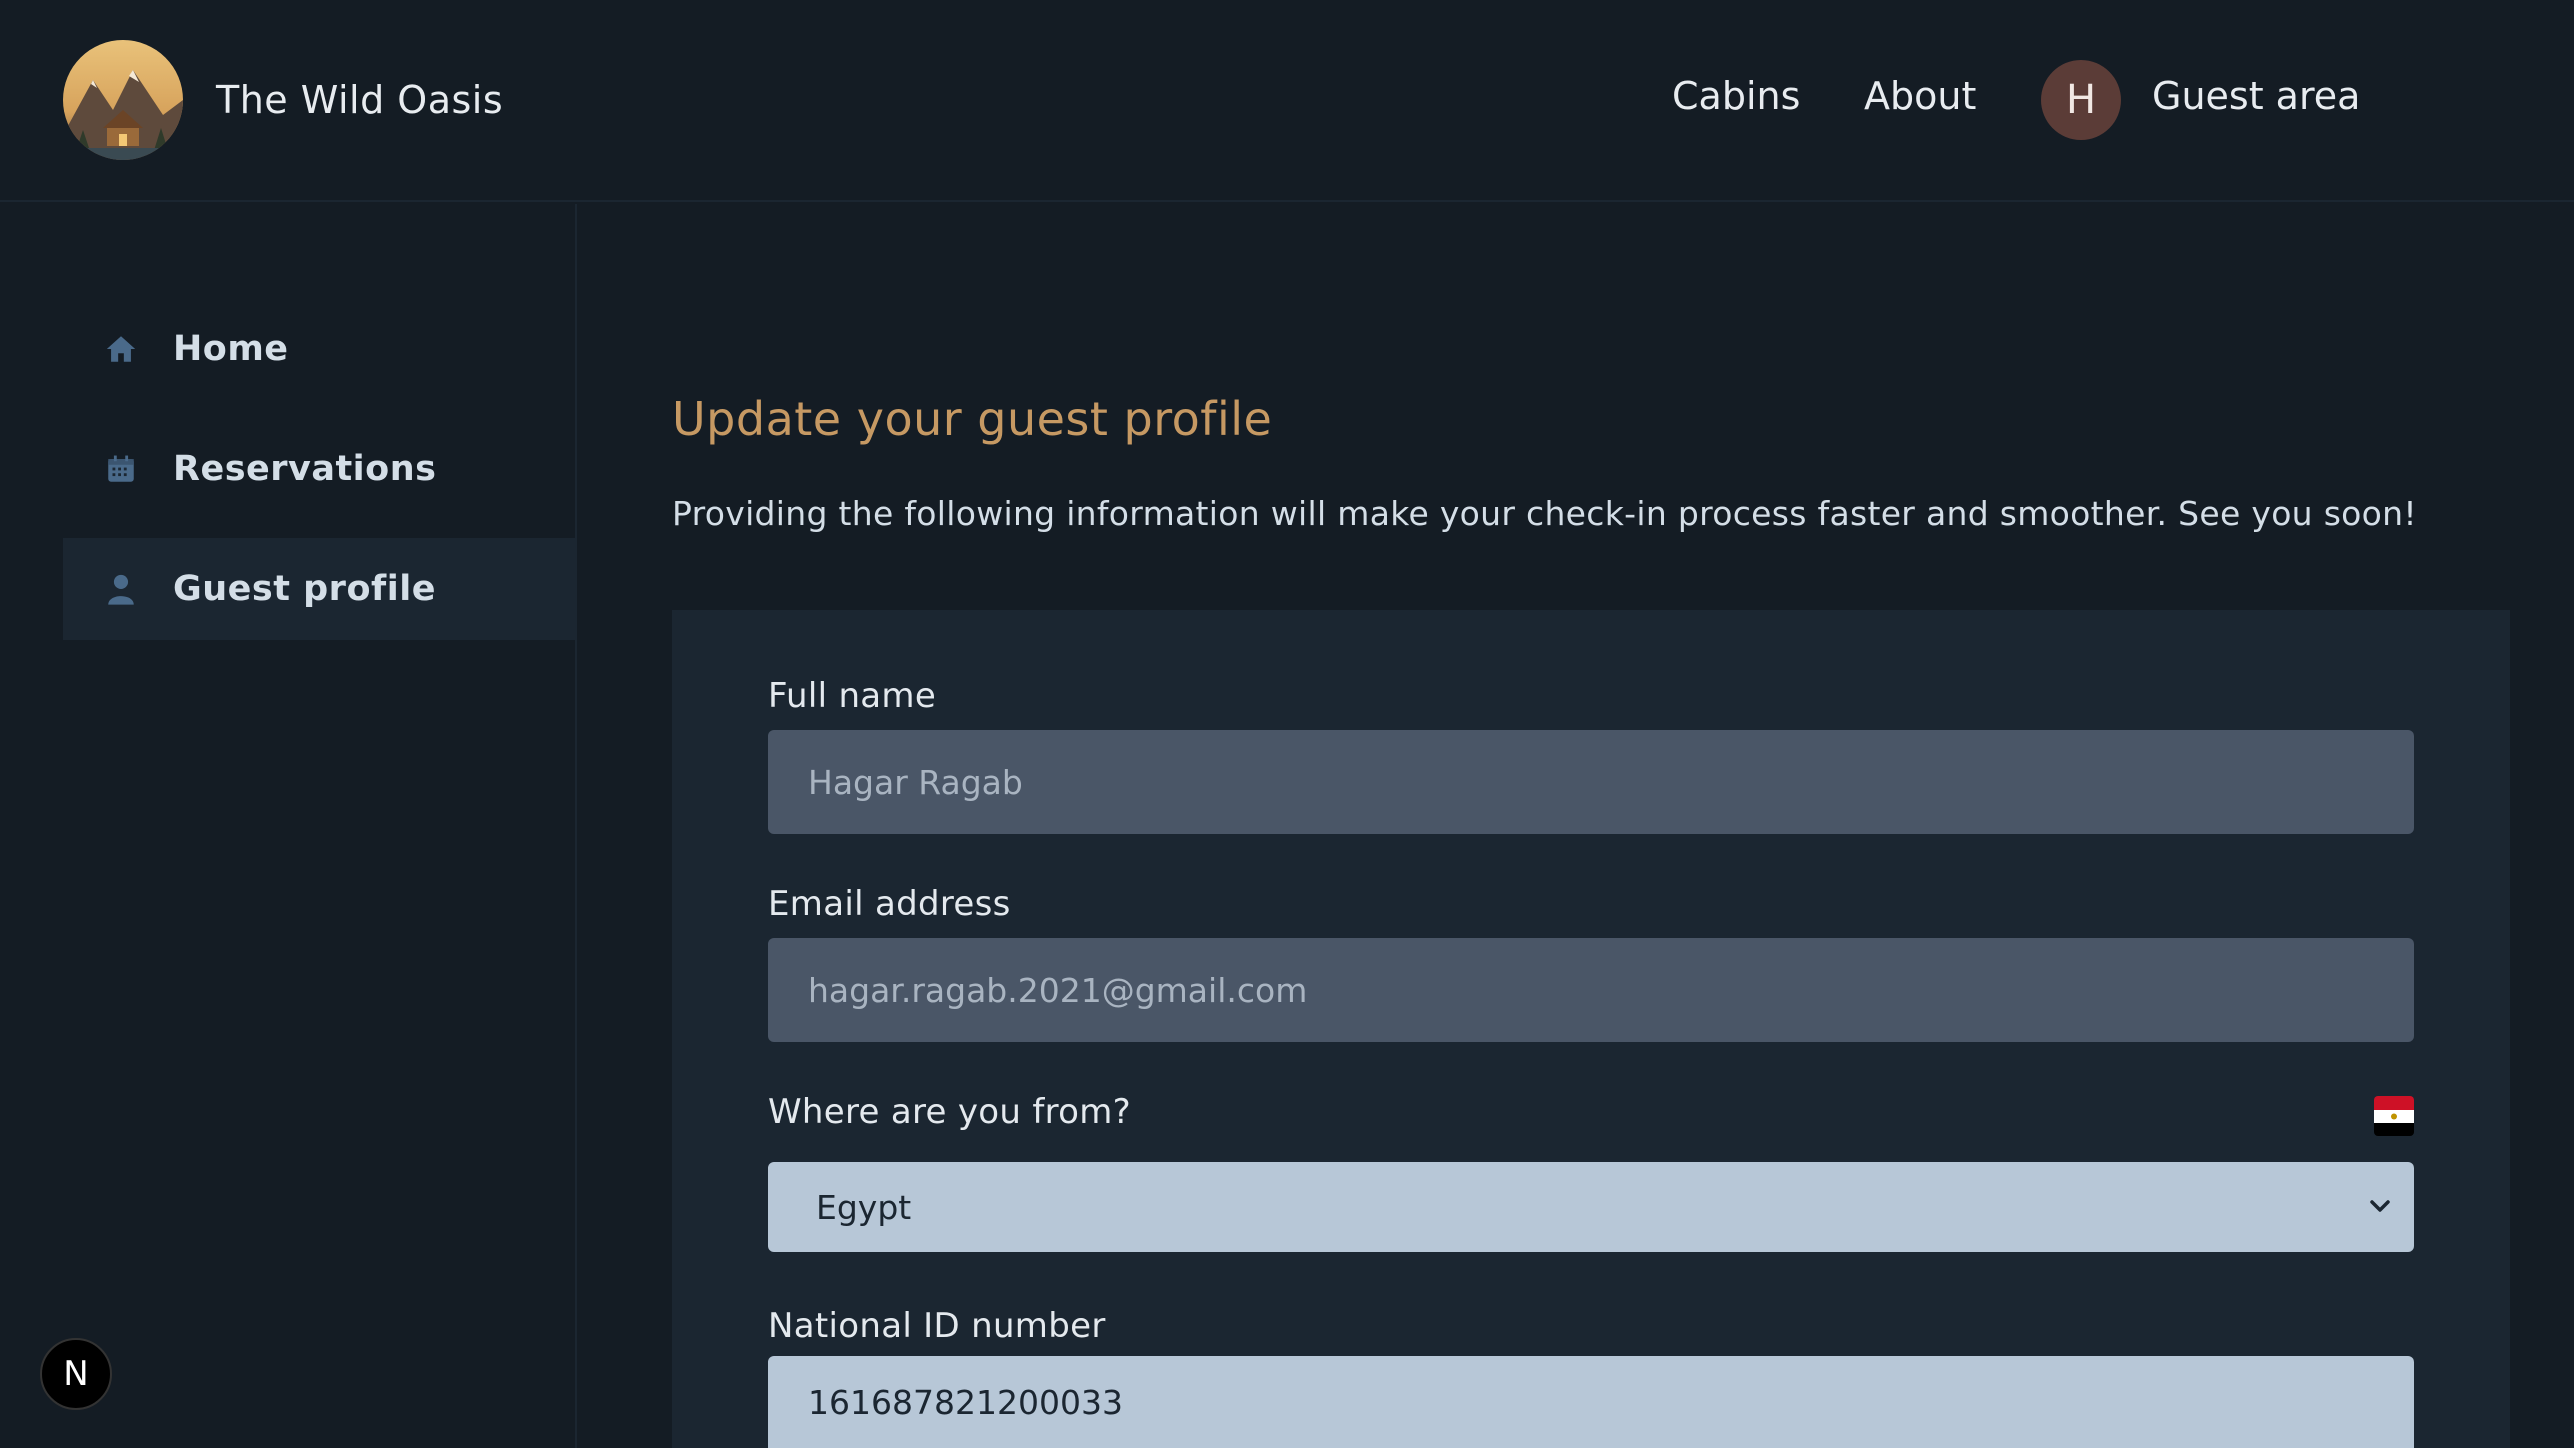 The height and width of the screenshot is (1448, 2574). Describe the element at coordinates (2081, 100) in the screenshot. I see `avatar: H` at that location.